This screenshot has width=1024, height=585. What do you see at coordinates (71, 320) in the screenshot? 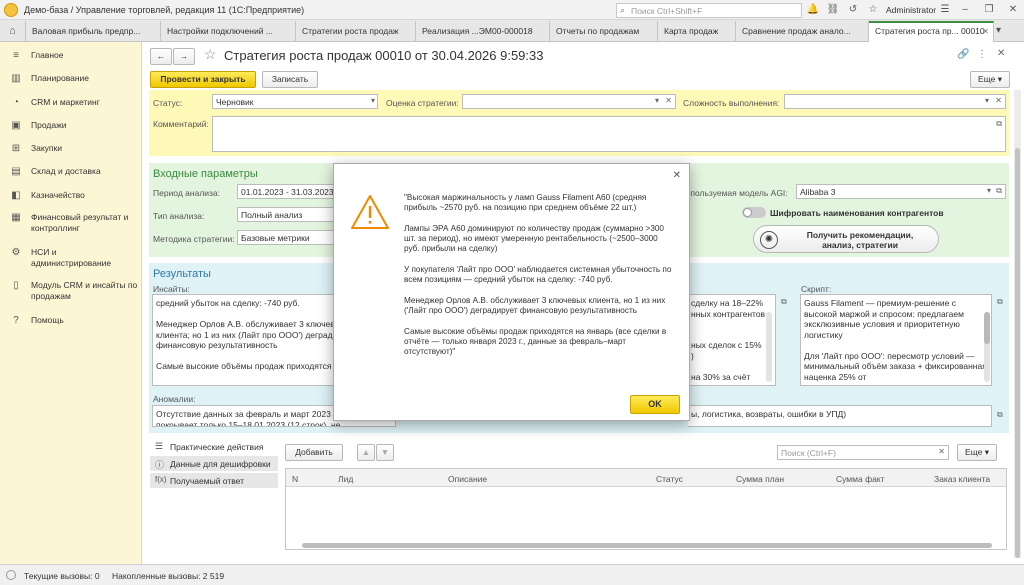
I see `sidebar-item-help: ? Помощь` at bounding box center [71, 320].